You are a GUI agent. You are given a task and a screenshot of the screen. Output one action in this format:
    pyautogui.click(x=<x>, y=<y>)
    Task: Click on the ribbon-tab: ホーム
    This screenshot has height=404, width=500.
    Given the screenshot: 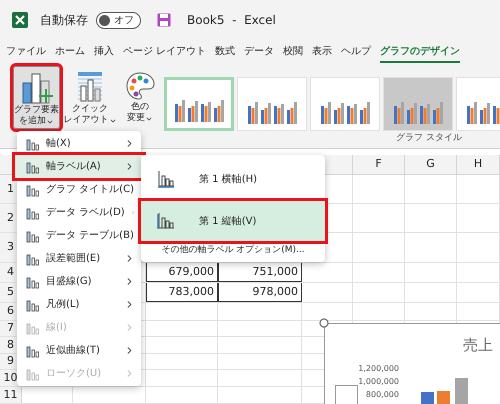 What is the action you would take?
    pyautogui.click(x=70, y=52)
    